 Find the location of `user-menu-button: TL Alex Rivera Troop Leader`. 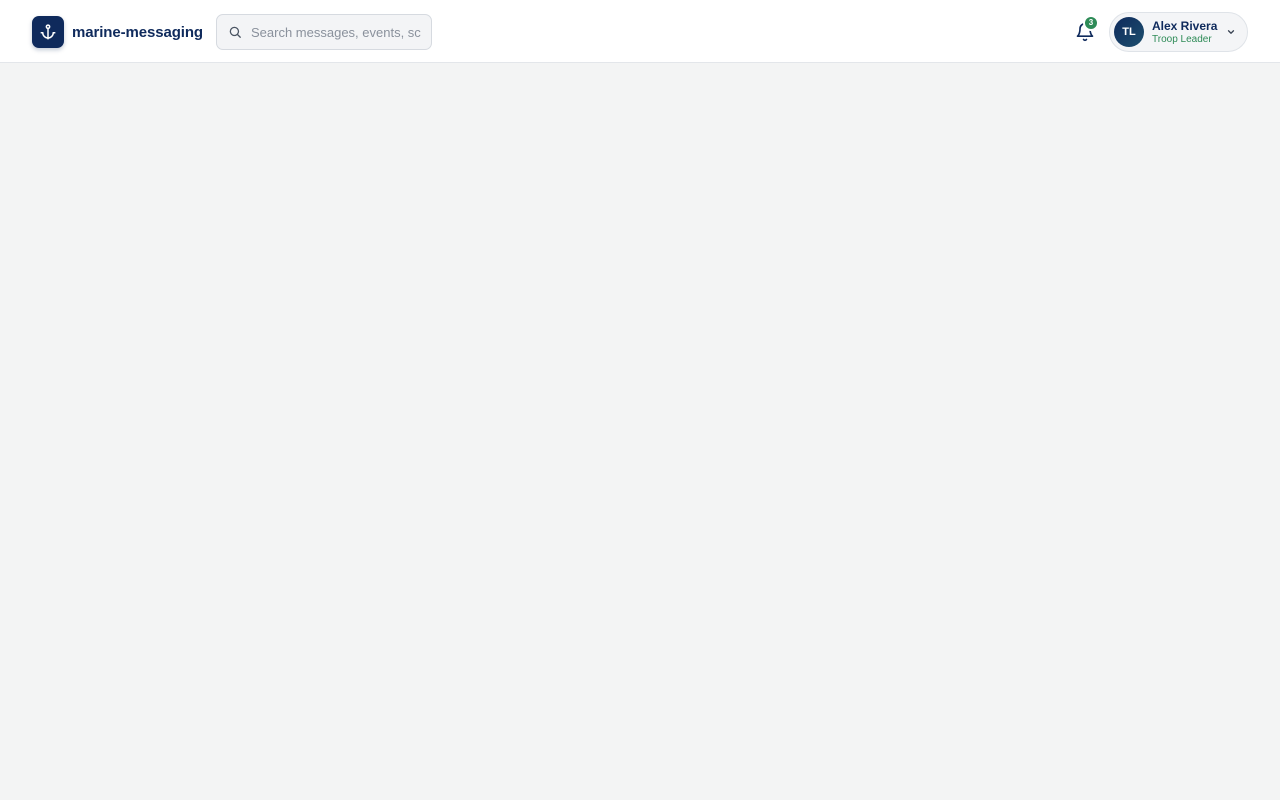

user-menu-button: TL Alex Rivera Troop Leader is located at coordinates (1178, 32).